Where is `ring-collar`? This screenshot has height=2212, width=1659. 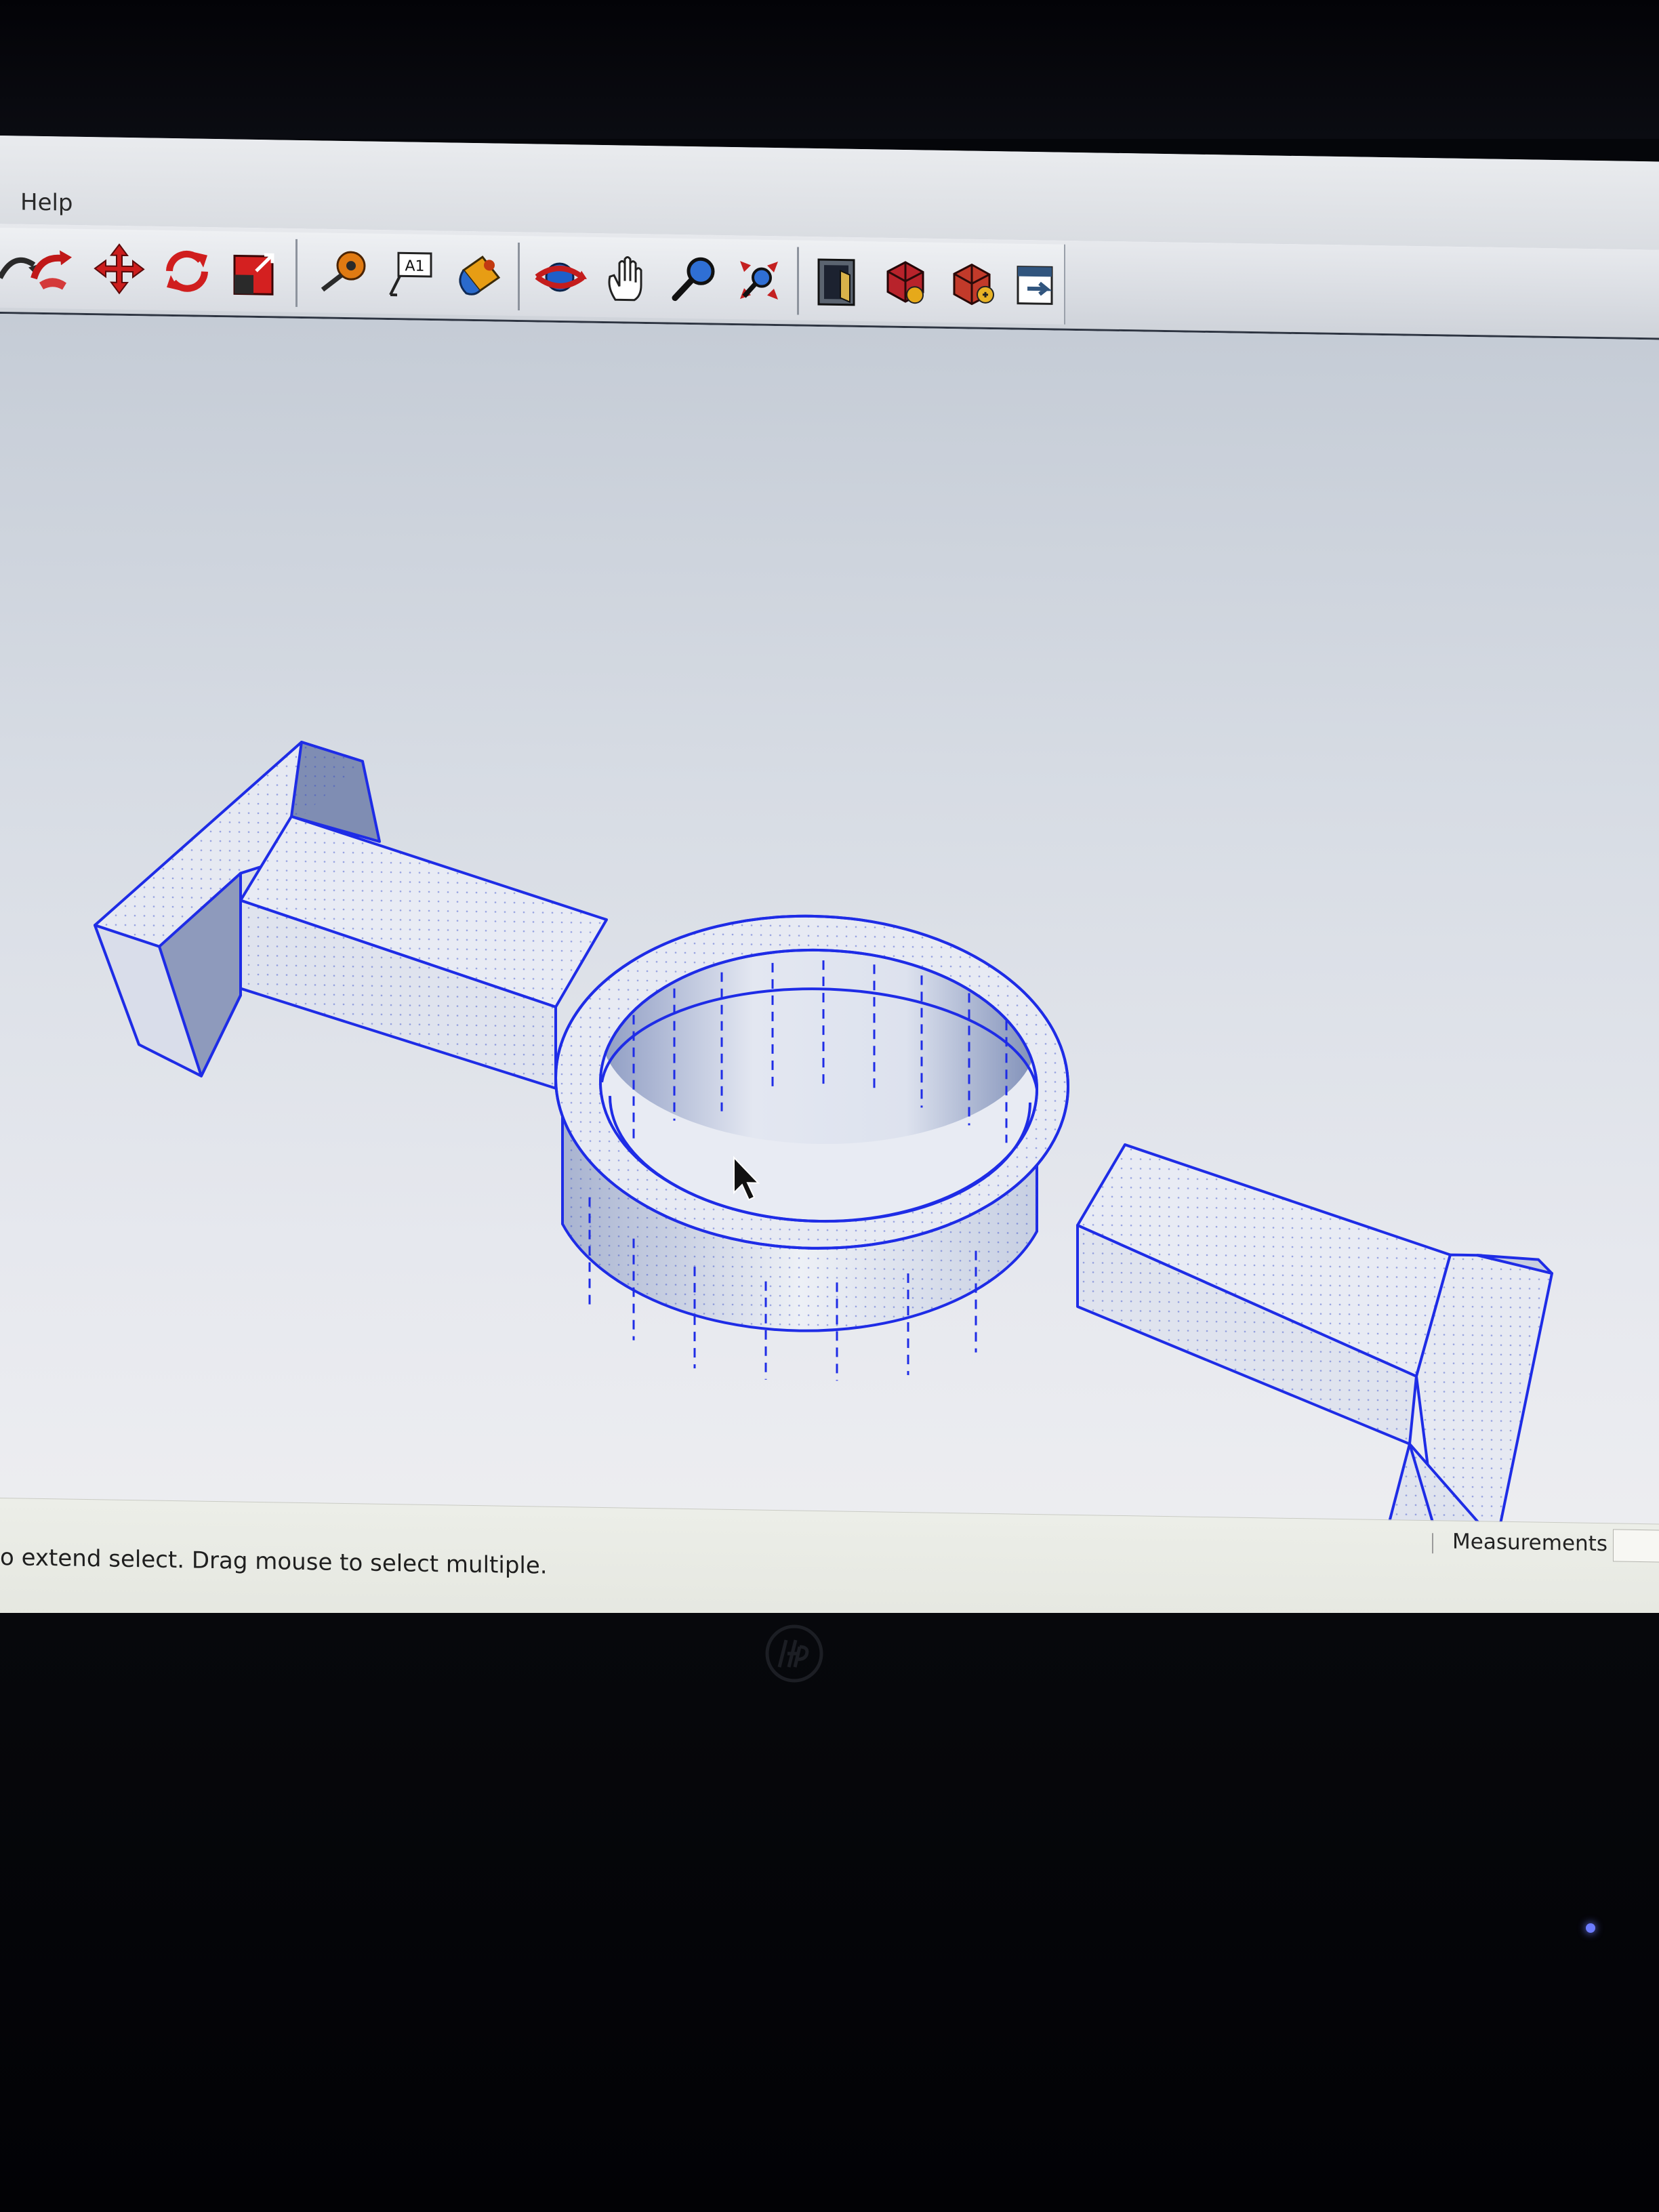 ring-collar is located at coordinates (812, 1148).